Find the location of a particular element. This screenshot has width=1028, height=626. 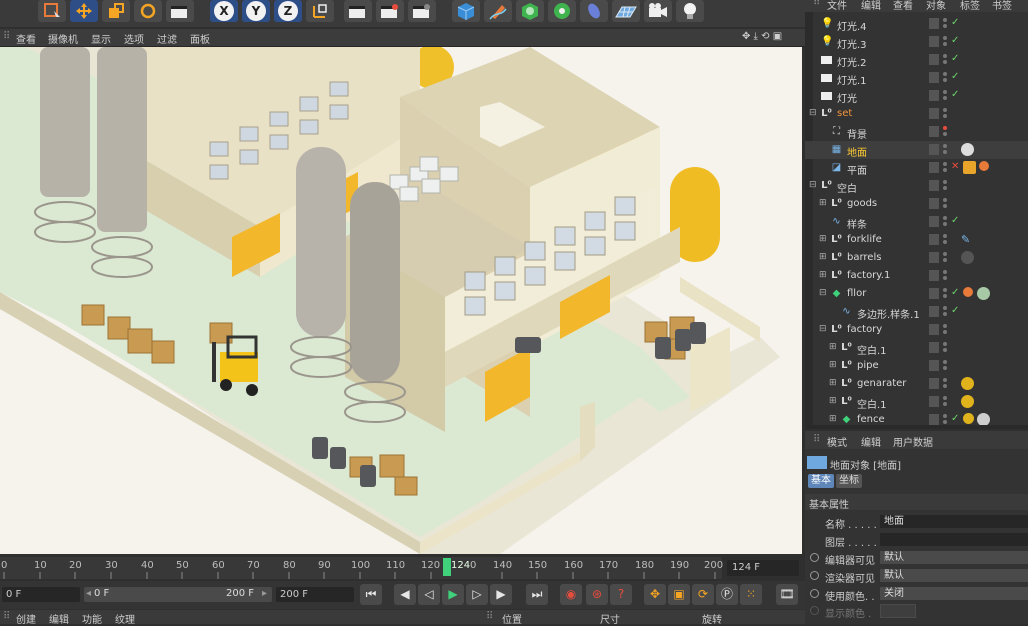

object-name: 空白 is located at coordinates (847, 187).